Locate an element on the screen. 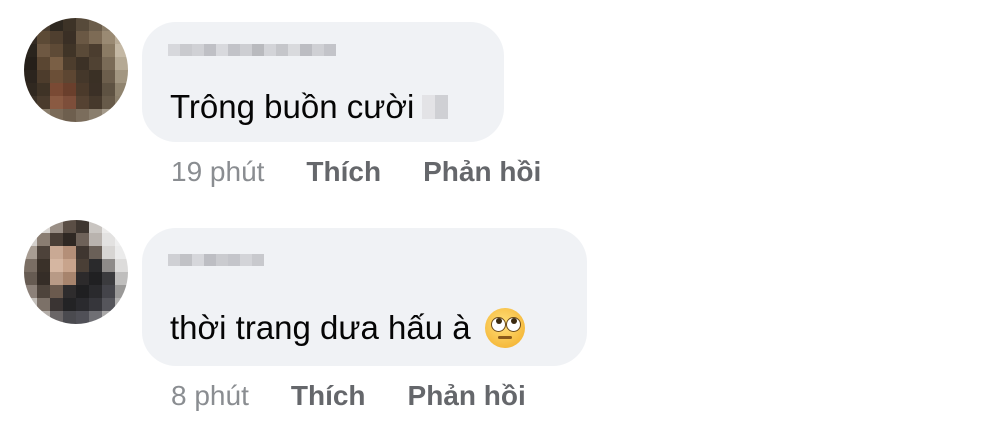  comment-bubble: Trông buồn cười is located at coordinates (323, 82).